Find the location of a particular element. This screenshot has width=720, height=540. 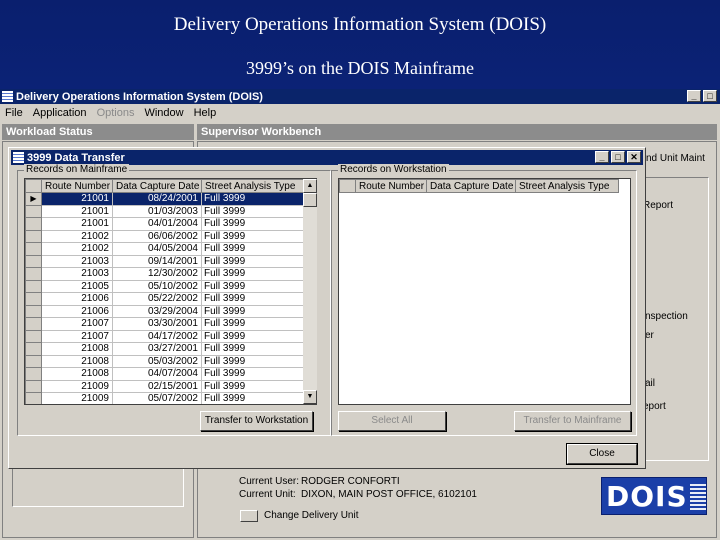

menubar: File Application Options Window Help is located at coordinates (360, 112).